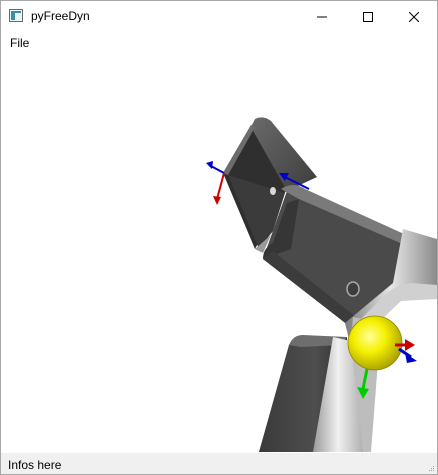 The height and width of the screenshot is (475, 438). I want to click on middle-link, so click(350, 262).